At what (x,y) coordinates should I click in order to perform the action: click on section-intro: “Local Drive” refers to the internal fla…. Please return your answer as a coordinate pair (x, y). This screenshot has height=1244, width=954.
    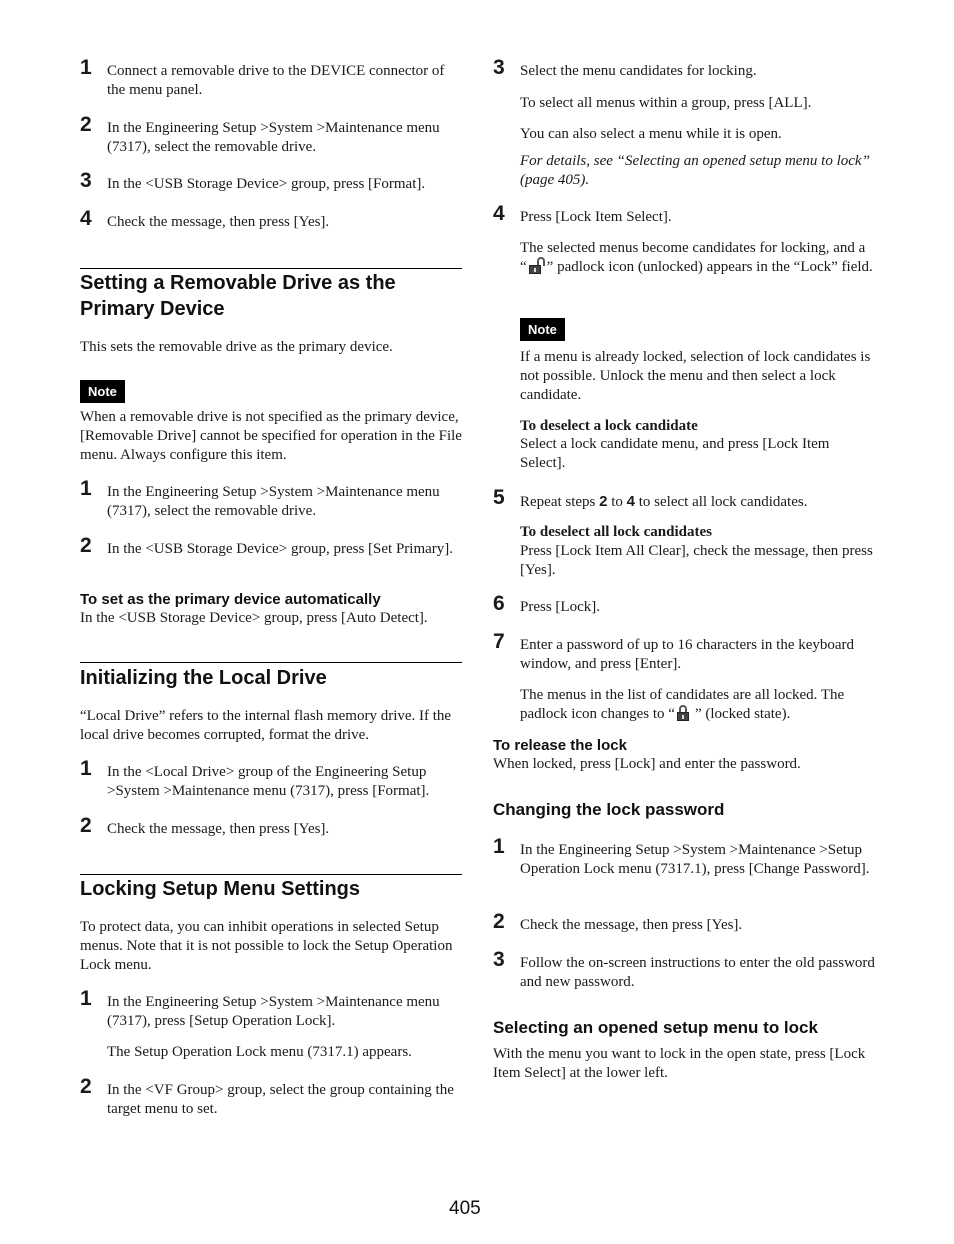
    Looking at the image, I should click on (266, 725).